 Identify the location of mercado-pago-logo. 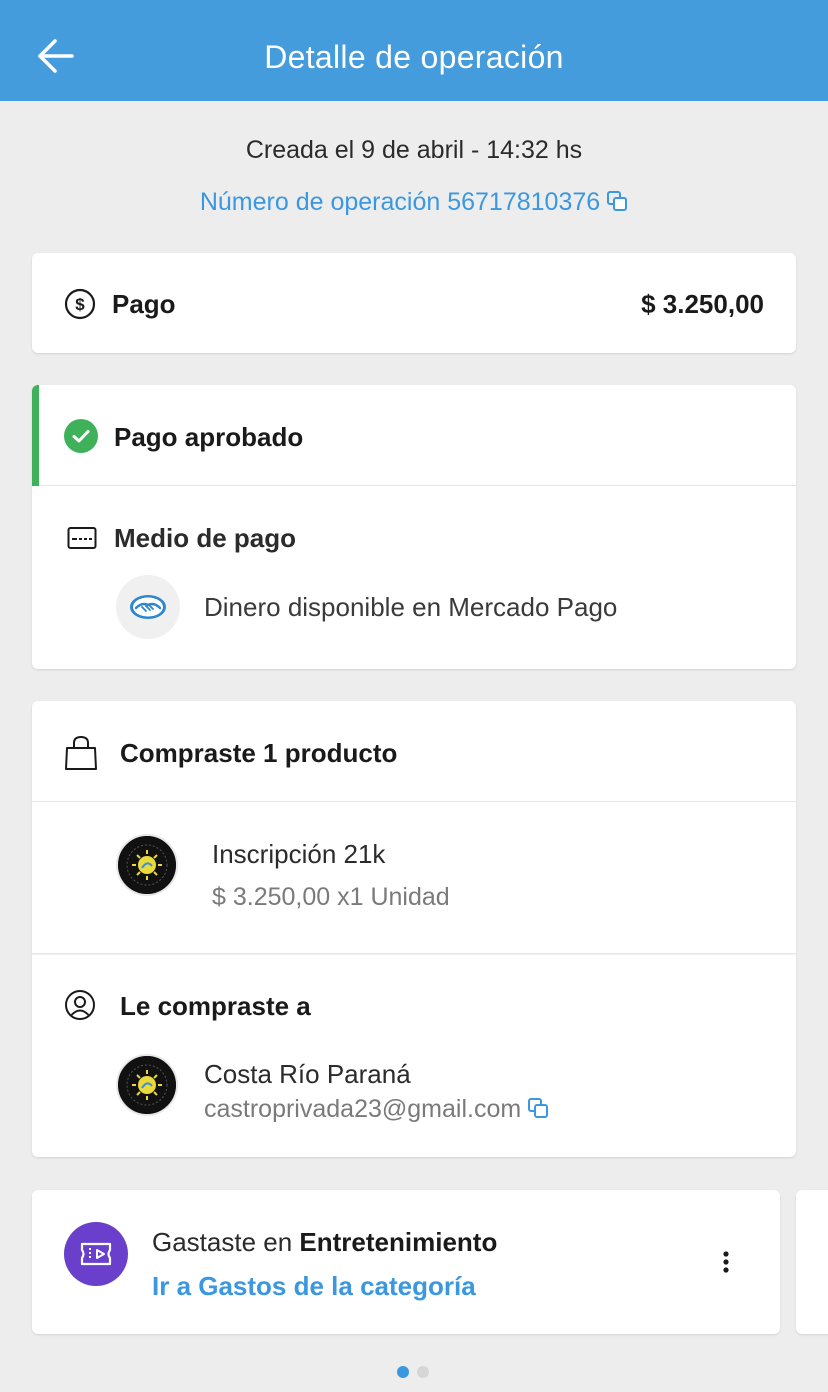
(148, 607).